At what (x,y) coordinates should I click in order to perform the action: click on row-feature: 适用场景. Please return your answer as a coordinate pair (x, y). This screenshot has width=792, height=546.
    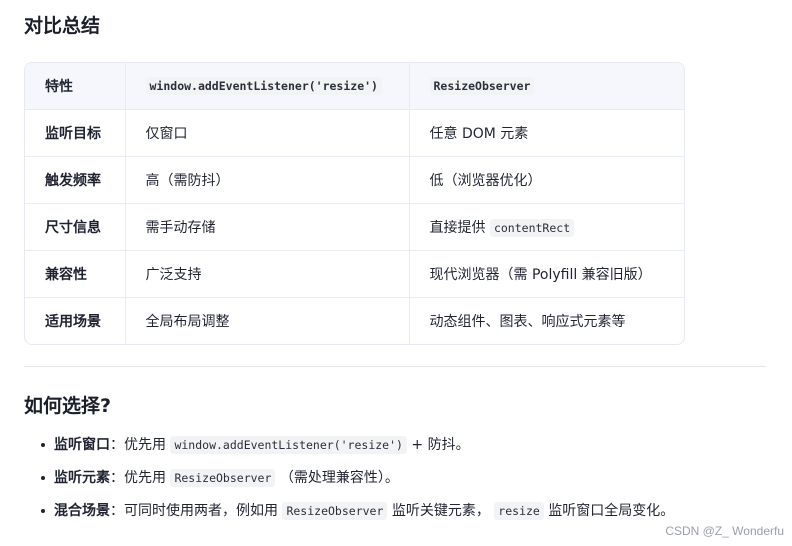
    Looking at the image, I should click on (75, 320).